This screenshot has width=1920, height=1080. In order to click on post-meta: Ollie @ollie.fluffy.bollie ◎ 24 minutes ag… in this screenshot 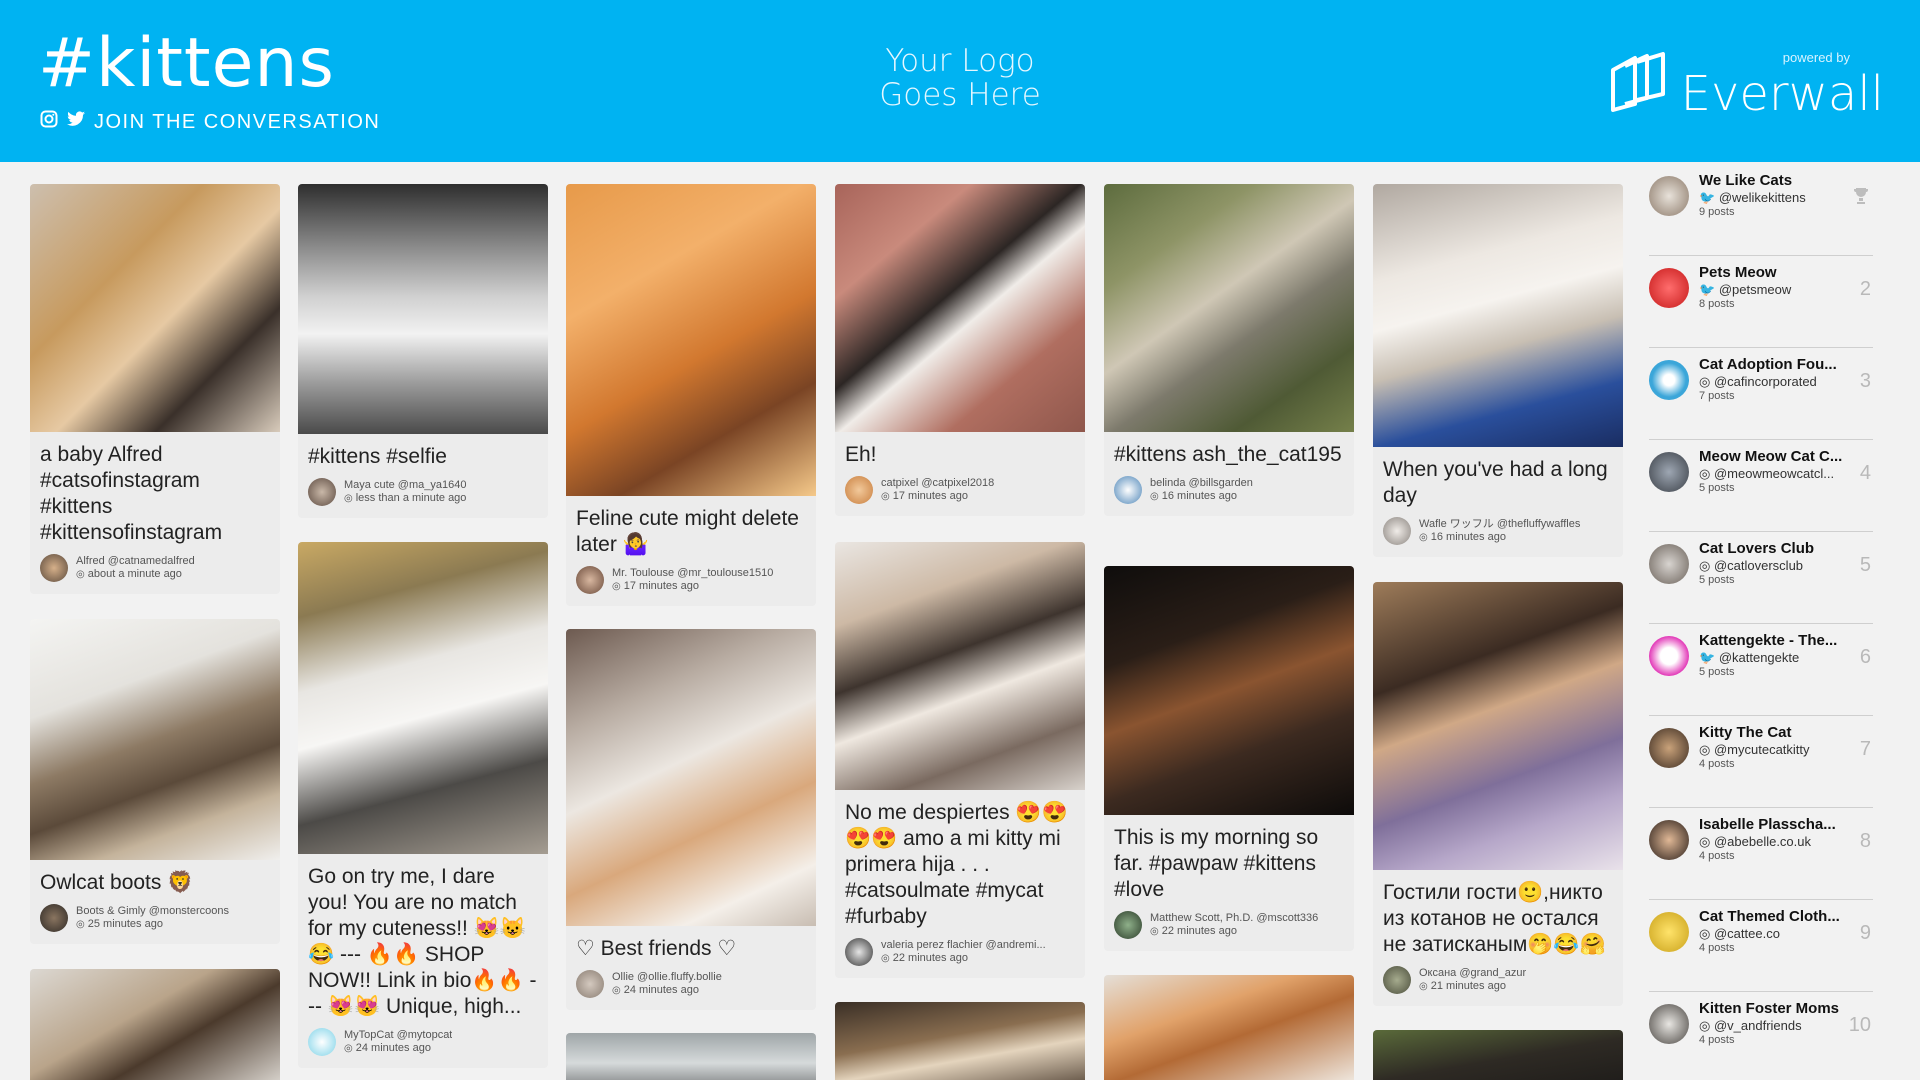, I will do `click(691, 986)`.